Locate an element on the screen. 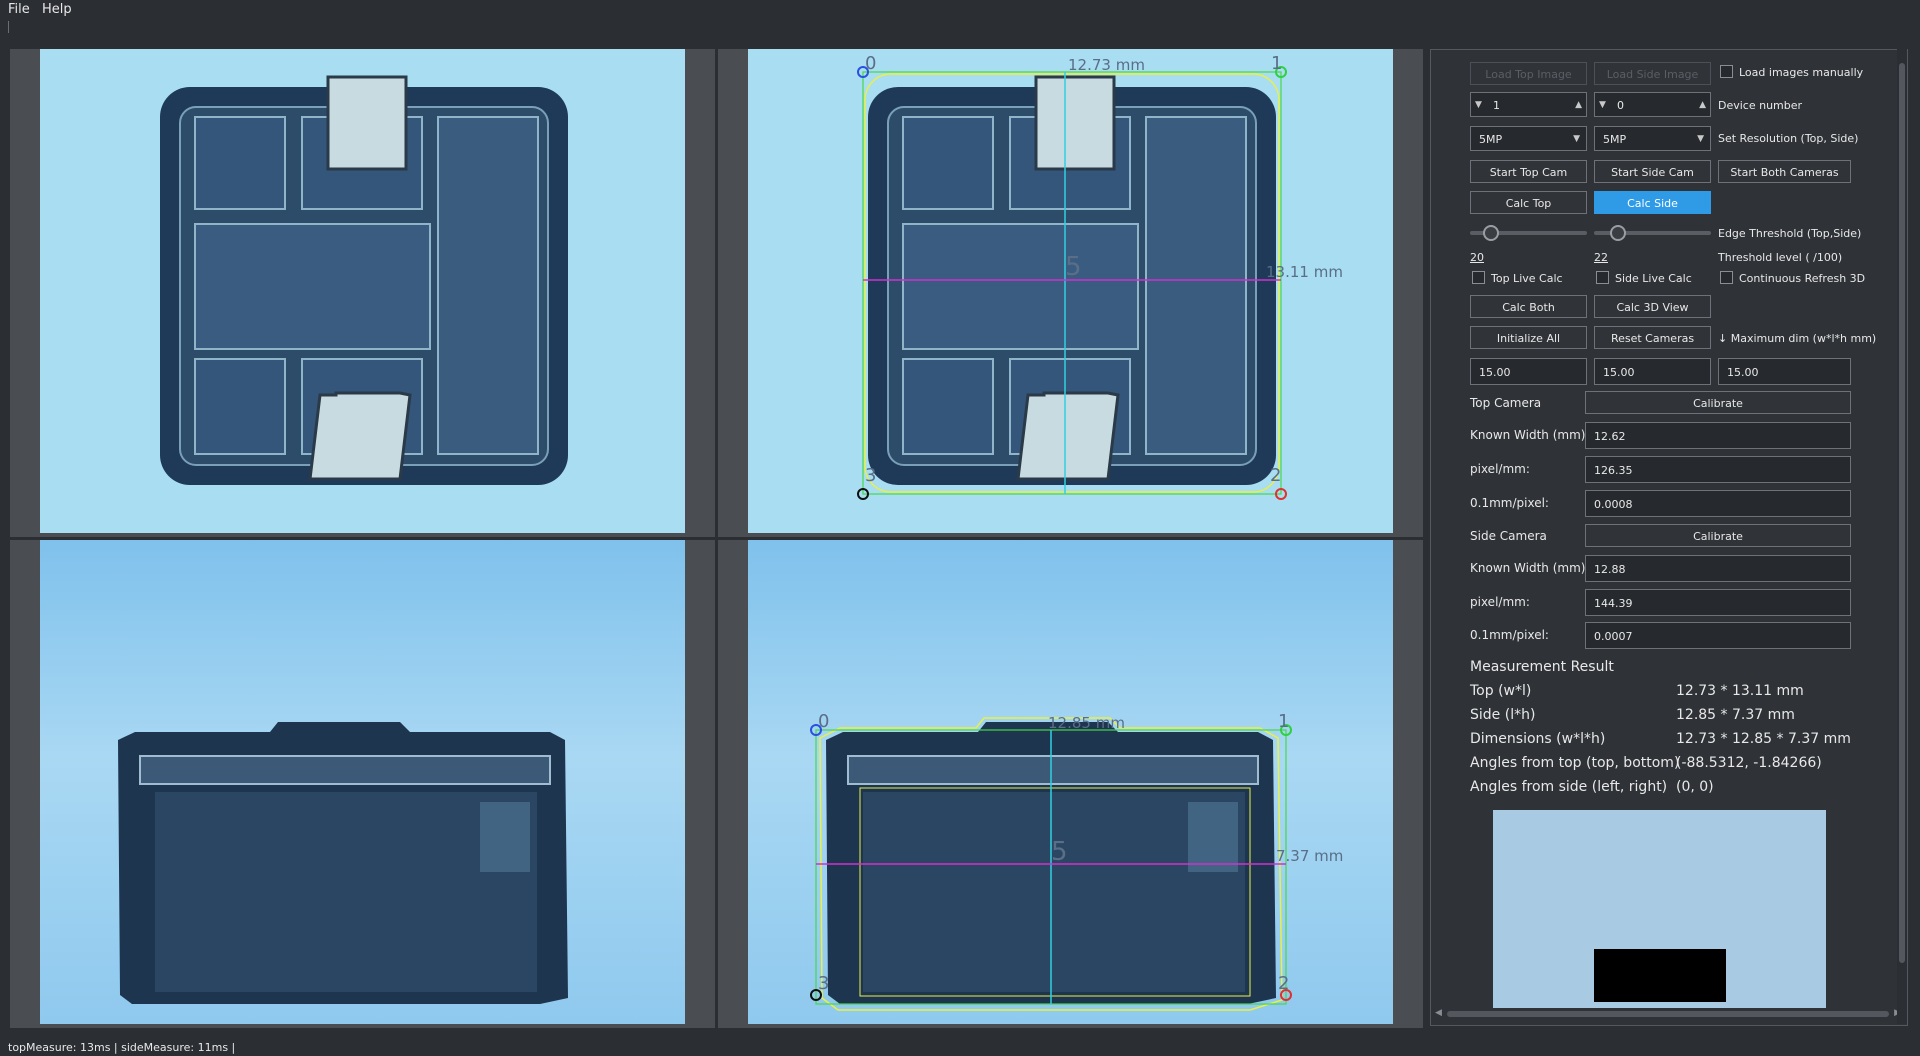 This screenshot has width=1920, height=1056. side-live-calc-label: Side Live Calc is located at coordinates (1653, 278).